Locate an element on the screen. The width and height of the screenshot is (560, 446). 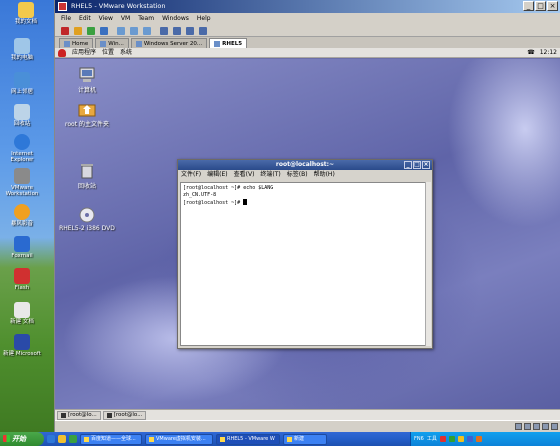
minimize-button: _ is located at coordinates (528, 6).